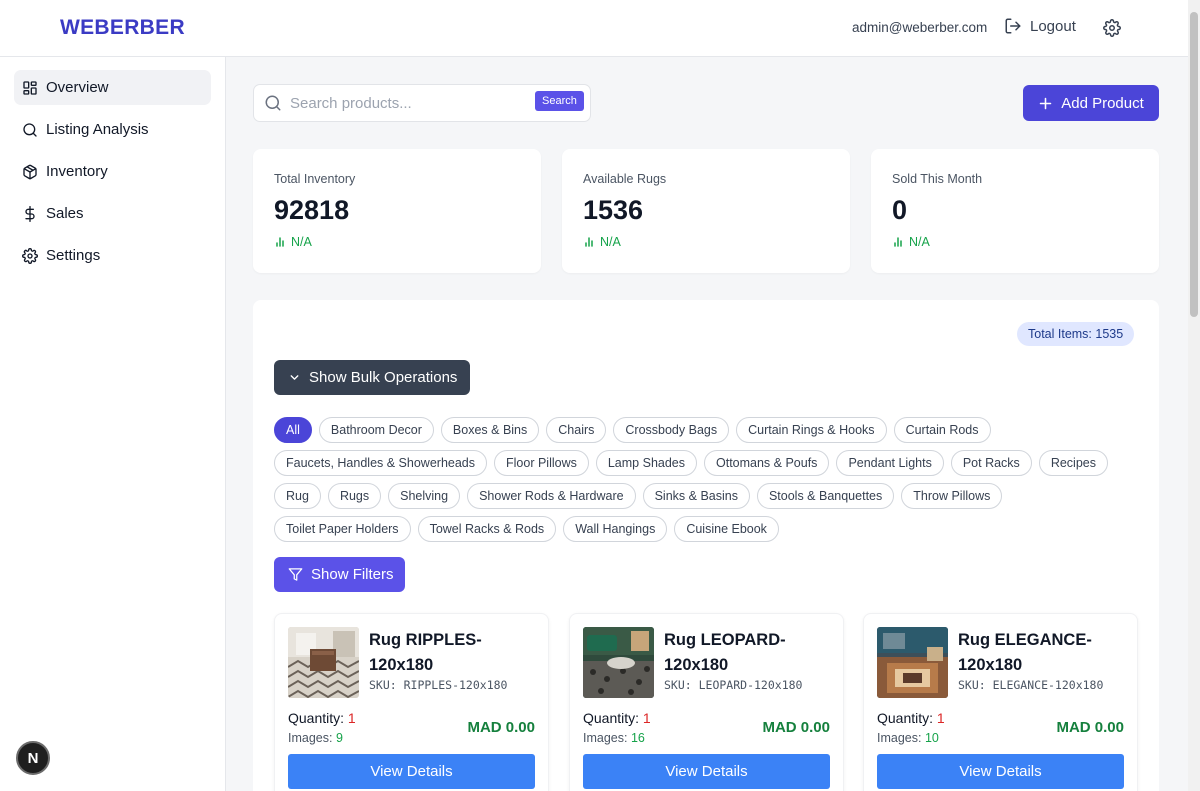  I want to click on category-chip: Sinks & Basins, so click(696, 496).